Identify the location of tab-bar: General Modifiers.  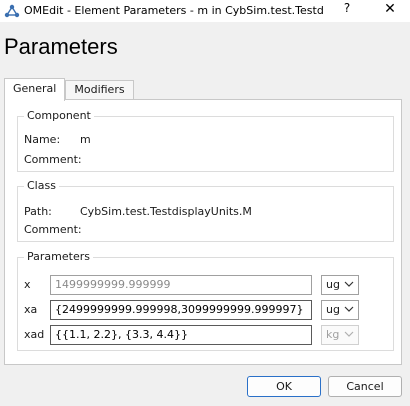
(69, 89).